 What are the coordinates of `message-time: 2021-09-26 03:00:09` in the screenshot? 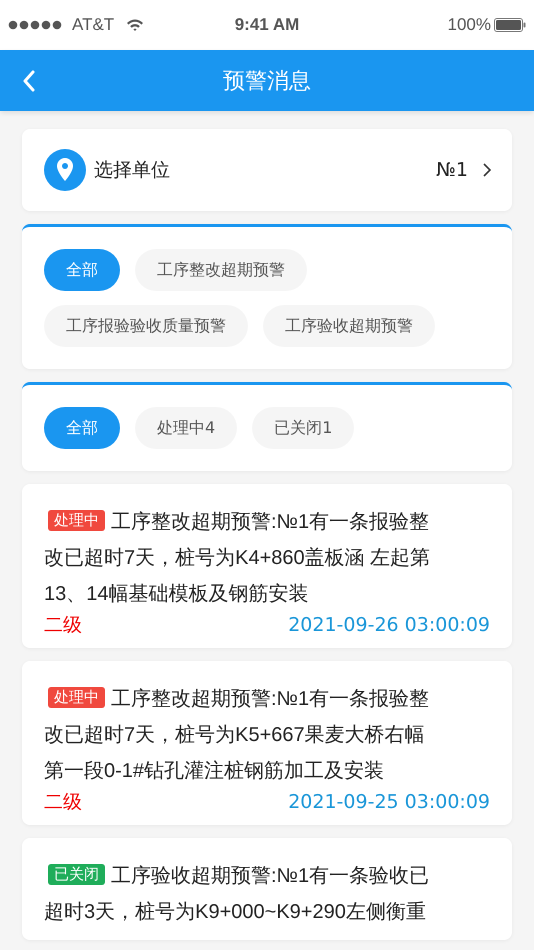 It's located at (389, 625).